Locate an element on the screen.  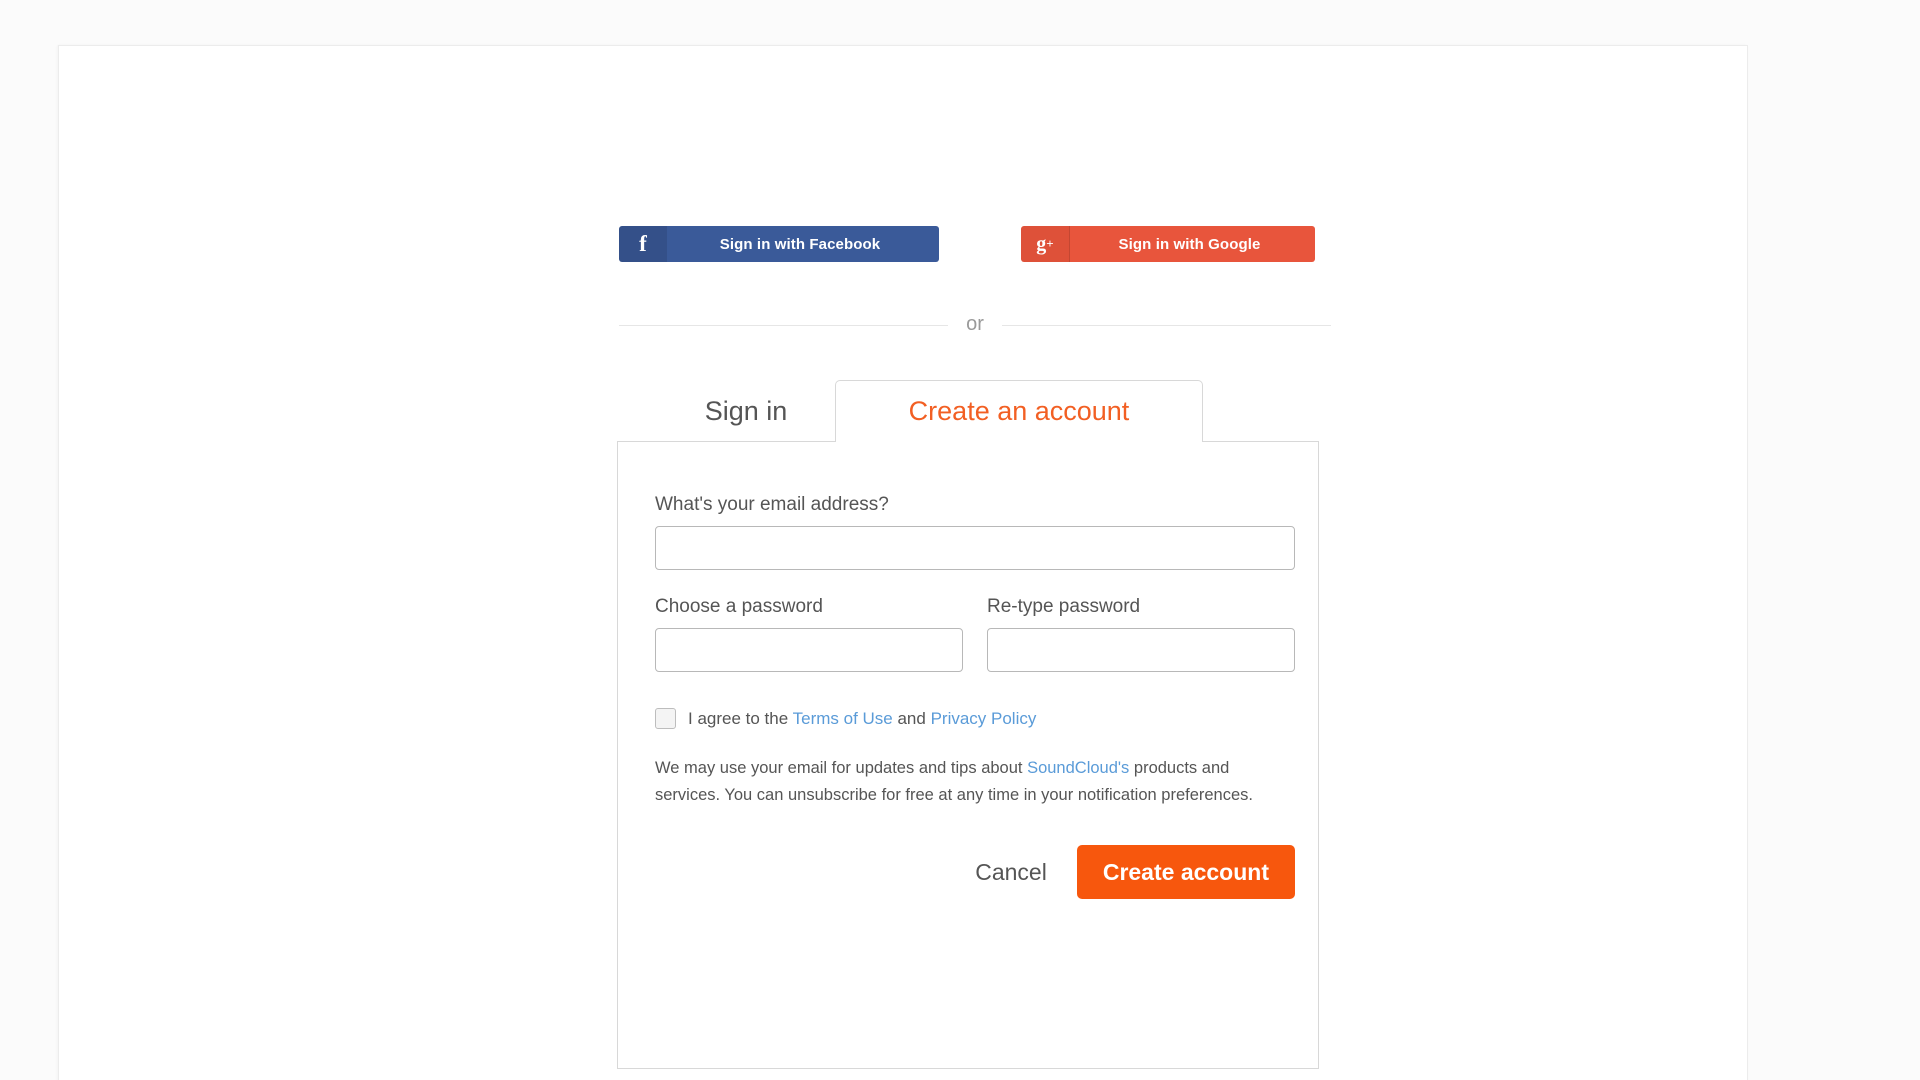
tab-sign-in: Sign in is located at coordinates (746, 411).